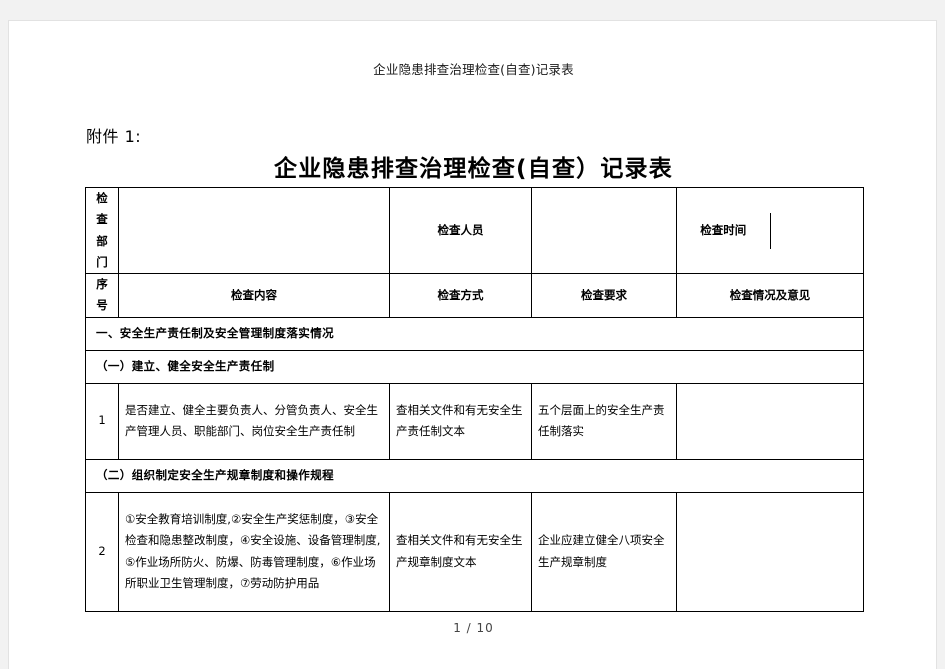 The height and width of the screenshot is (669, 945). I want to click on subsection-heading-row: （一）建立、健全安全生产责任制, so click(474, 366).